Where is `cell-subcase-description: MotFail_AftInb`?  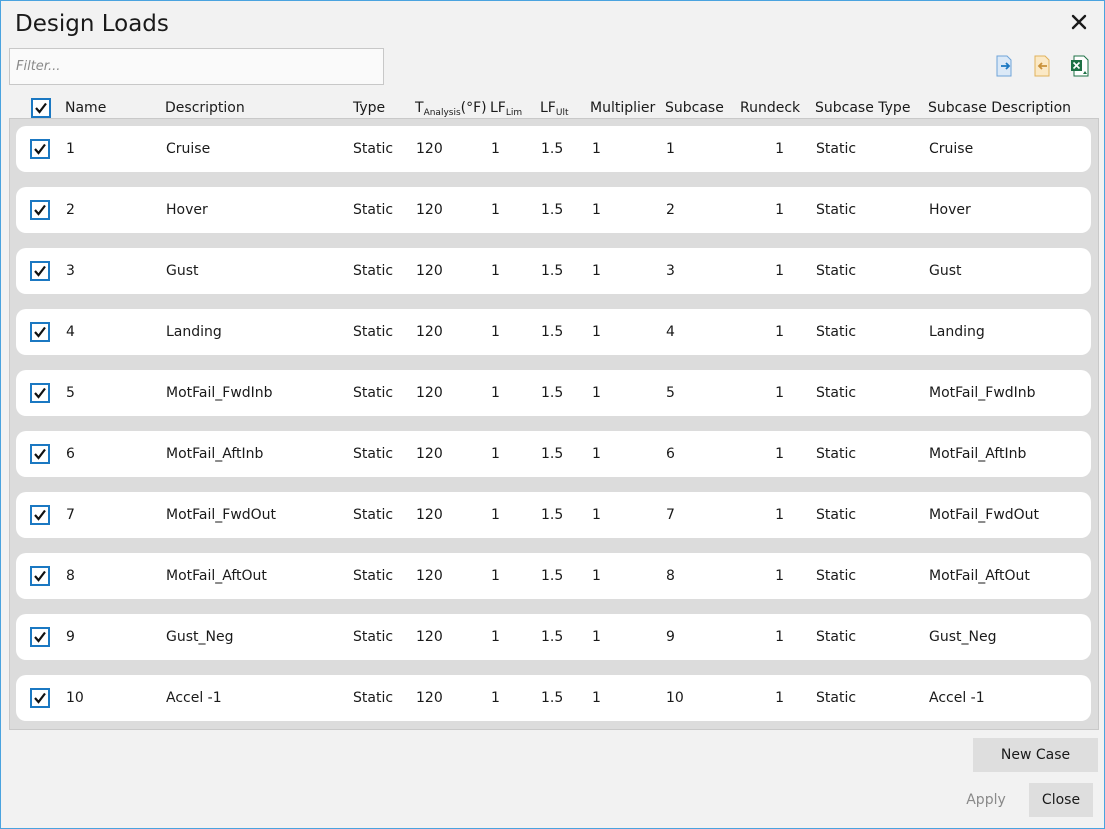 cell-subcase-description: MotFail_AftInb is located at coordinates (978, 454).